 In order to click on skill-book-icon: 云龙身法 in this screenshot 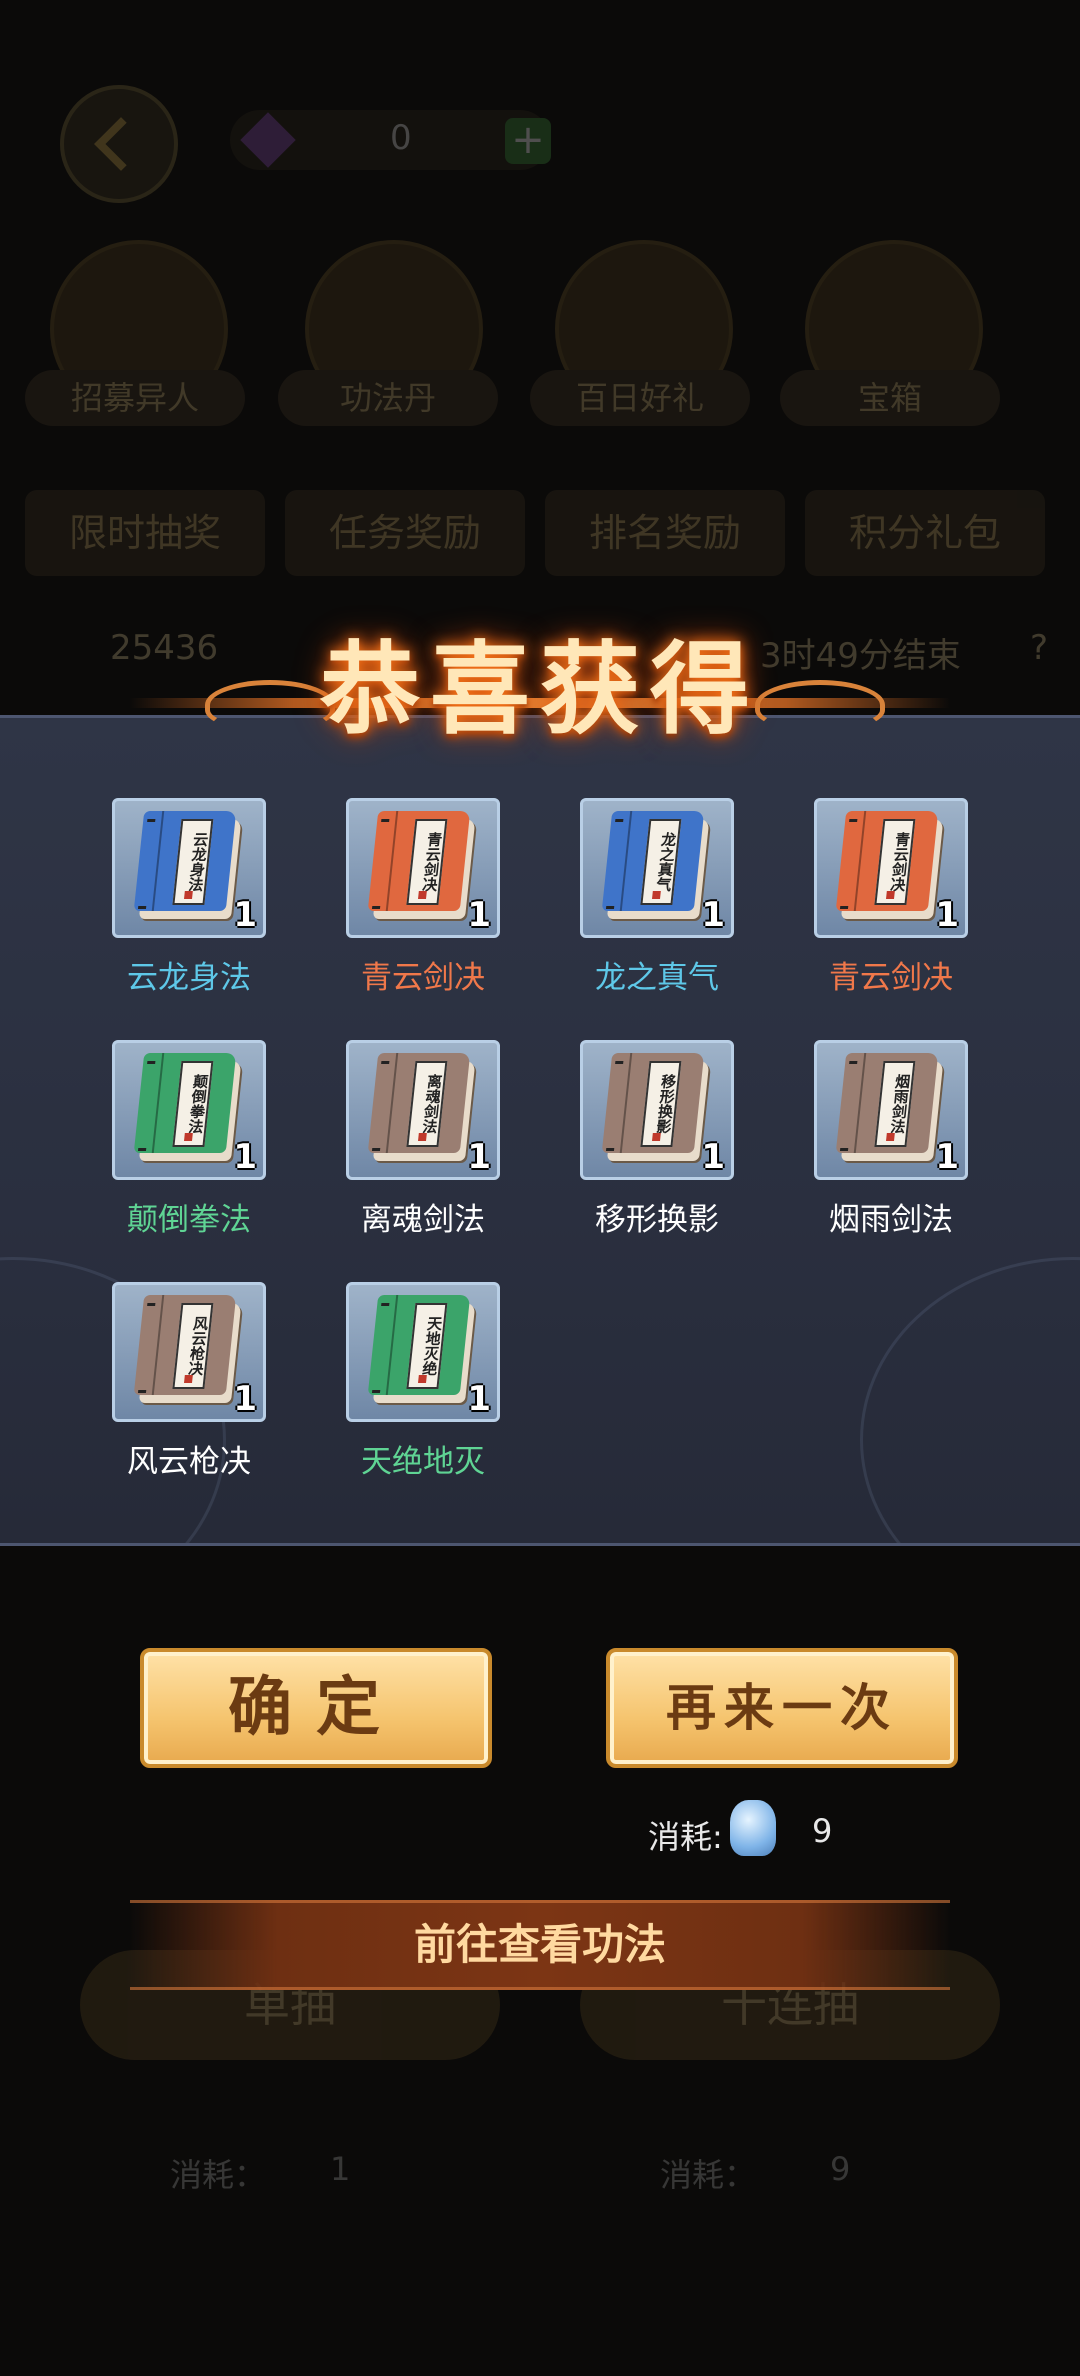, I will do `click(185, 861)`.